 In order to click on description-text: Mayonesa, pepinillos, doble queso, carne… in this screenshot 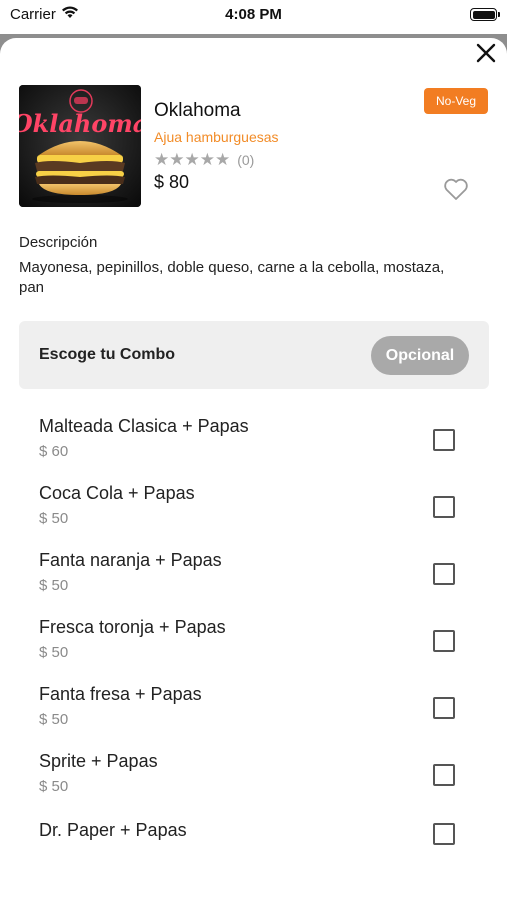, I will do `click(232, 277)`.